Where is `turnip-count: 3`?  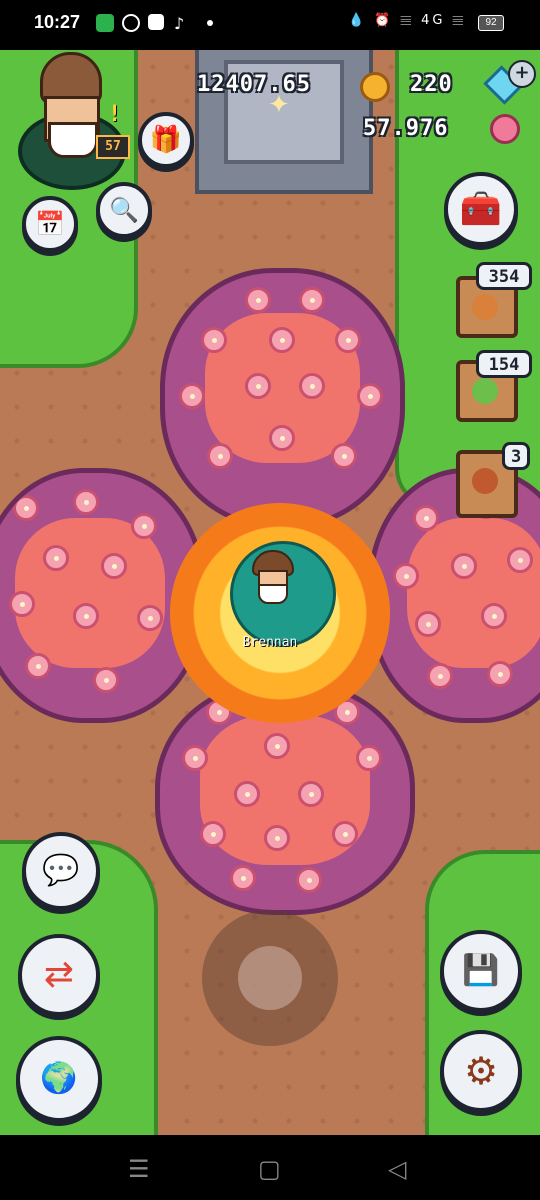 turnip-count: 3 is located at coordinates (516, 456).